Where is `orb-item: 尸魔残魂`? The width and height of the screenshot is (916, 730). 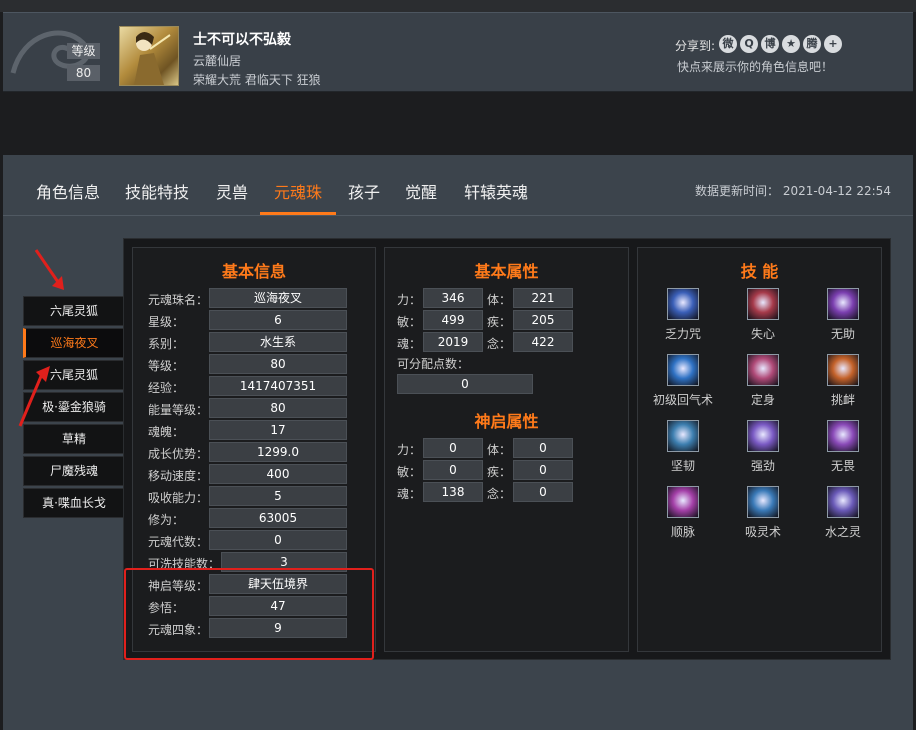 orb-item: 尸魔残魂 is located at coordinates (74, 471).